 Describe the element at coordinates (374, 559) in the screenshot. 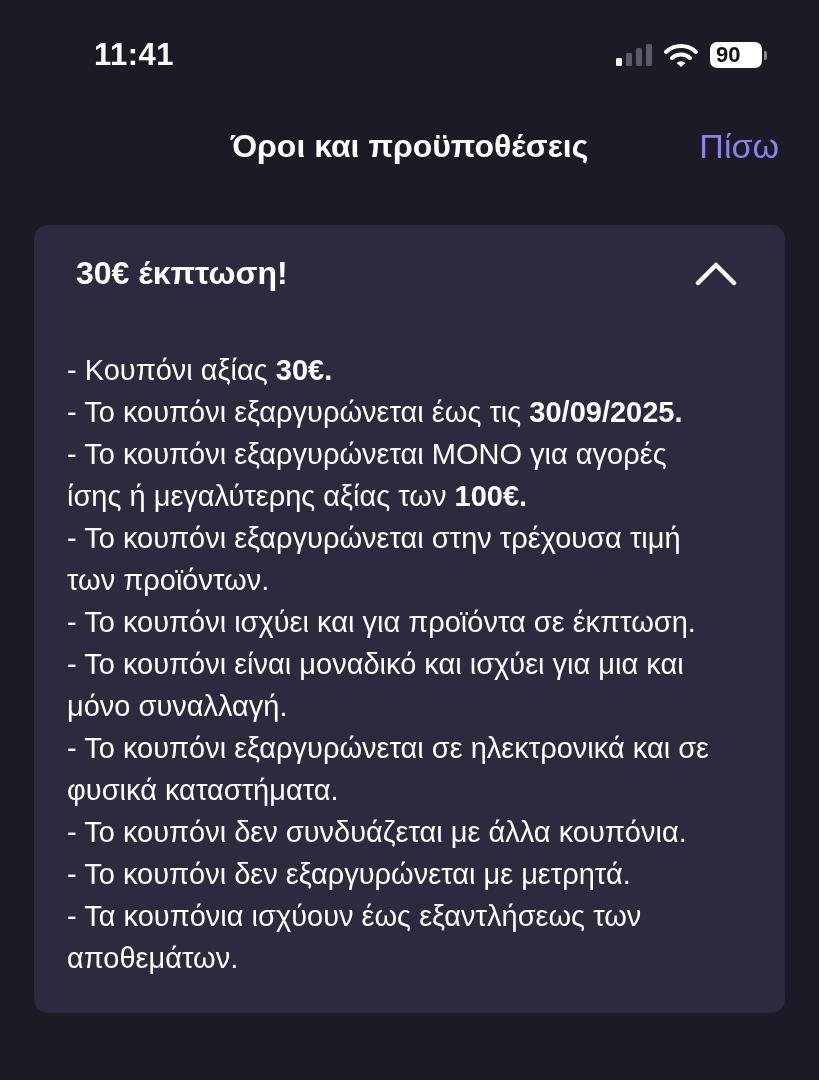

I see `term-text: - Το κουπόνι εξαργυρώνεται στην τρέχουσα τιμή των προϊόντων.` at that location.